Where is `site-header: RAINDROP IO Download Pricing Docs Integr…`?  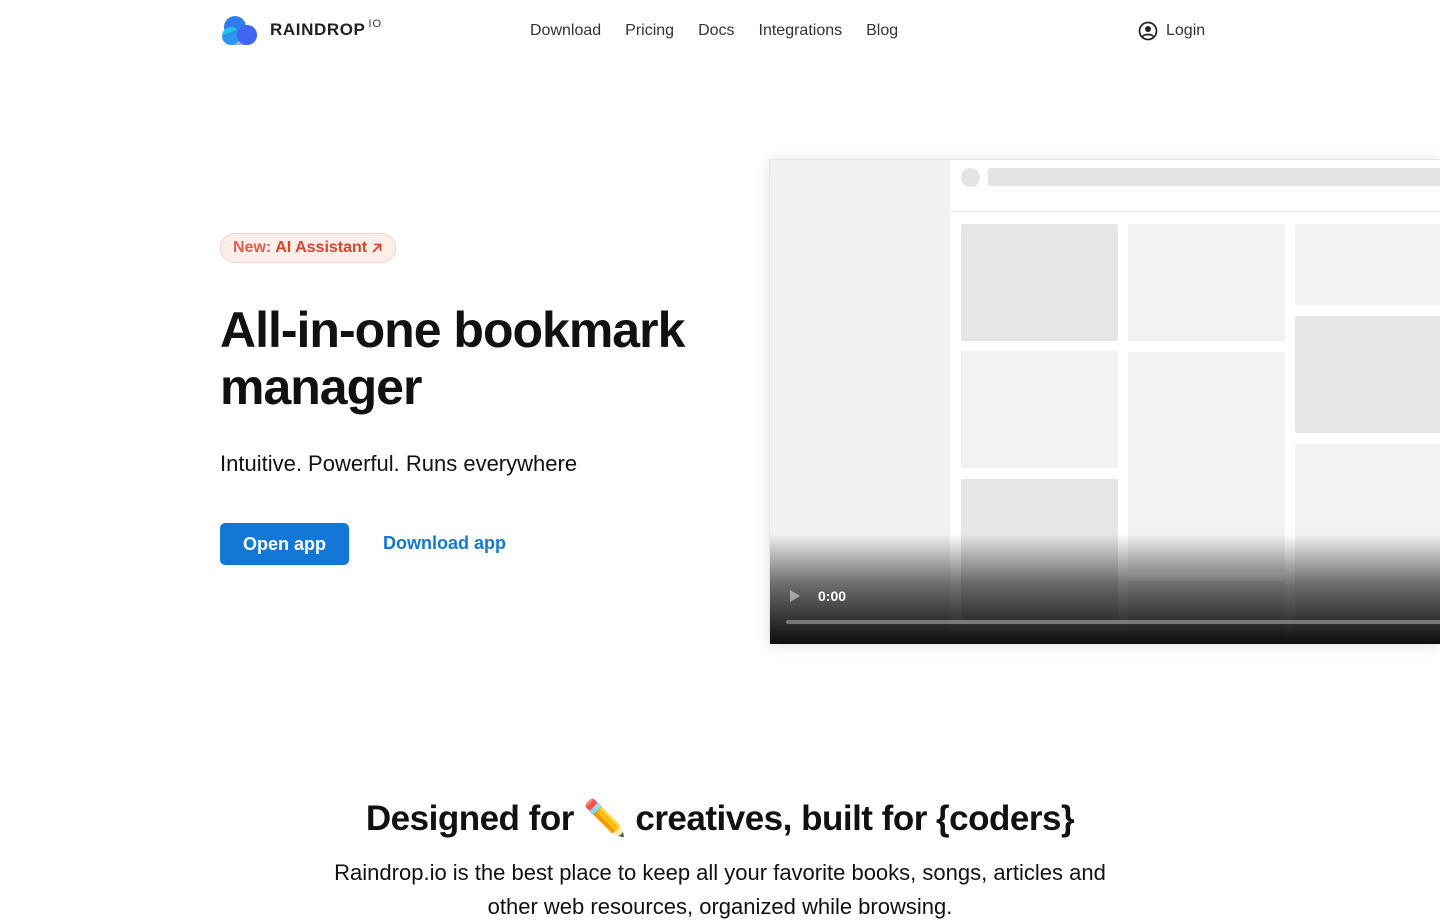 site-header: RAINDROP IO Download Pricing Docs Integr… is located at coordinates (720, 32).